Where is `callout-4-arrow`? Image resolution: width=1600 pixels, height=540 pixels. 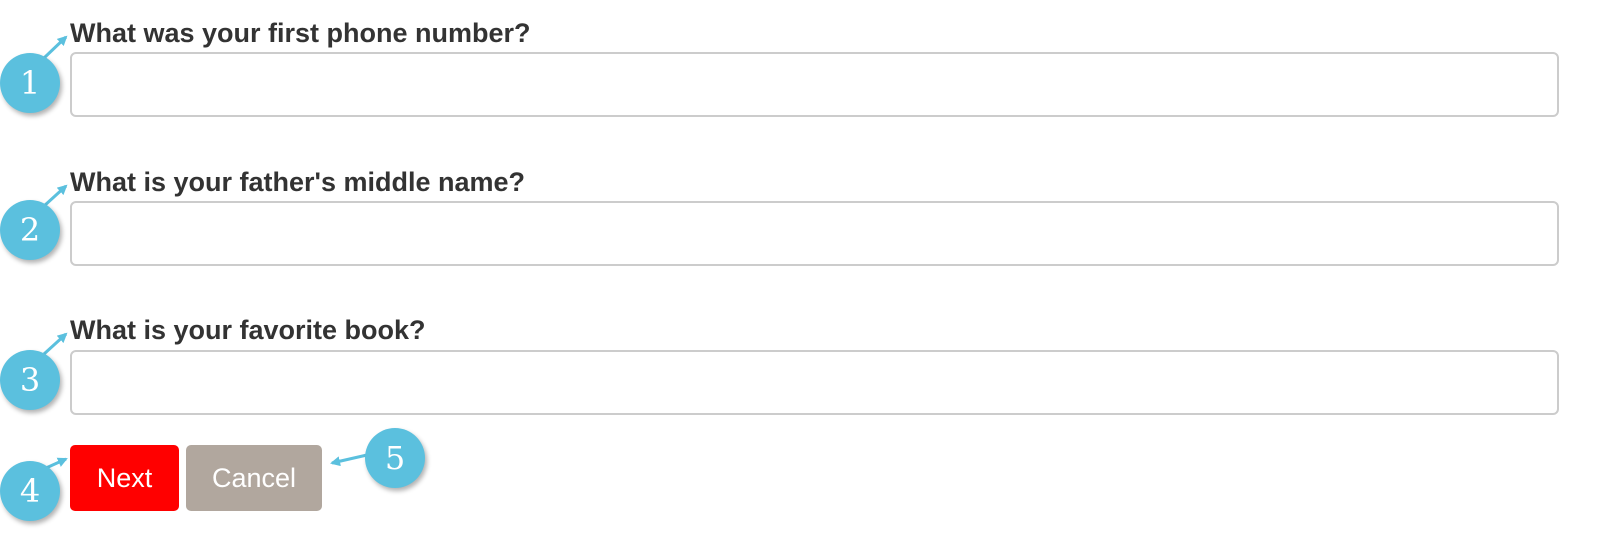 callout-4-arrow is located at coordinates (56, 463).